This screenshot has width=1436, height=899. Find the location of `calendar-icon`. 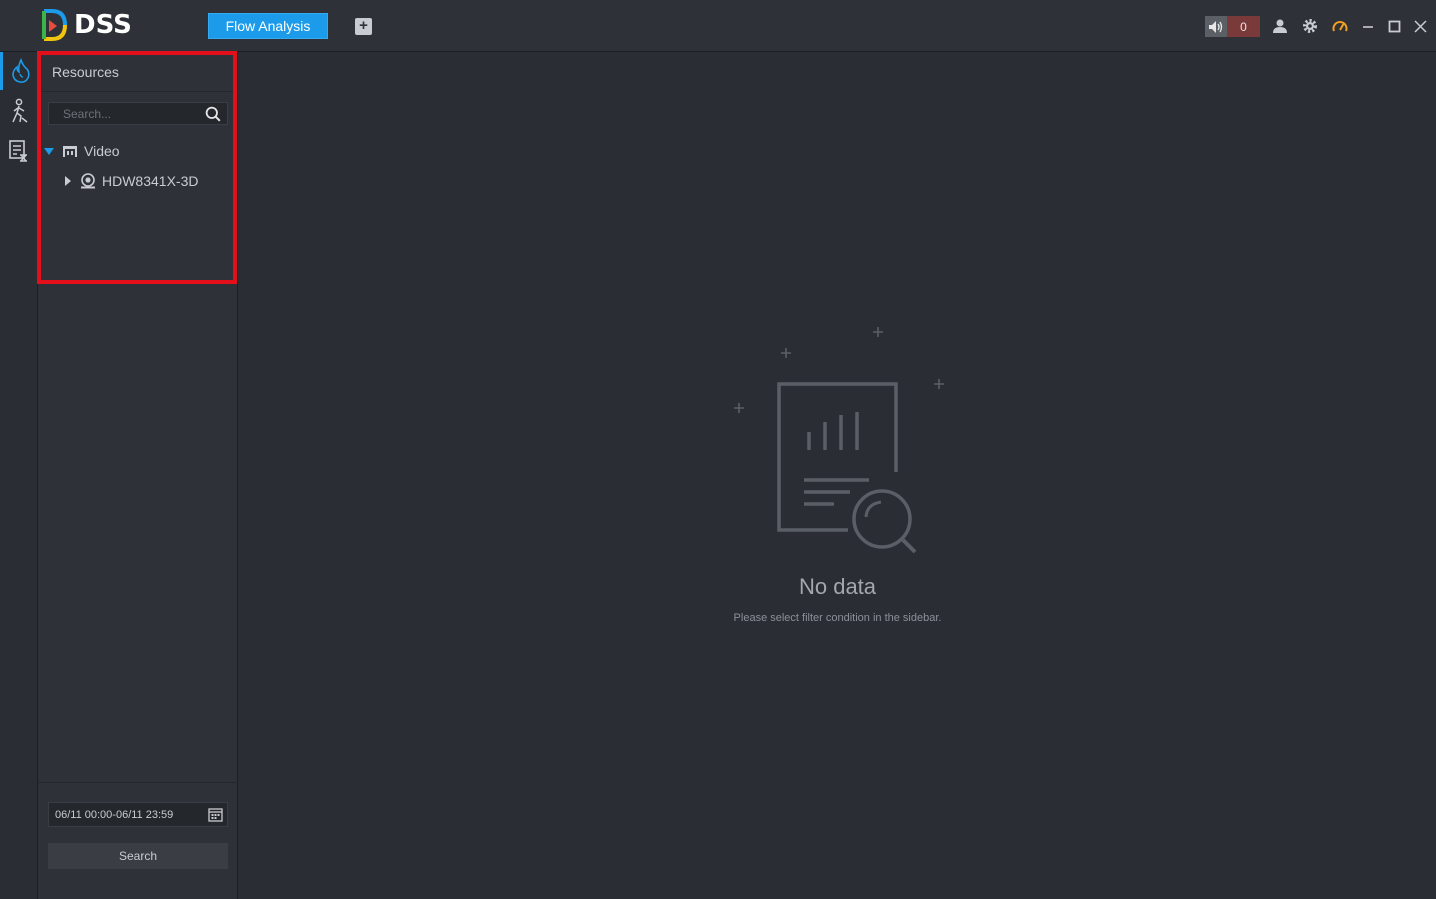

calendar-icon is located at coordinates (215, 814).